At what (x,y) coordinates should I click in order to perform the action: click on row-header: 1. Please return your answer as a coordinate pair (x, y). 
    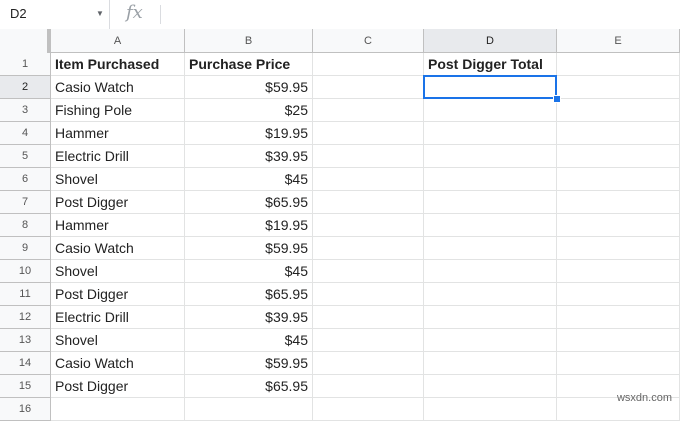
    Looking at the image, I should click on (25, 64).